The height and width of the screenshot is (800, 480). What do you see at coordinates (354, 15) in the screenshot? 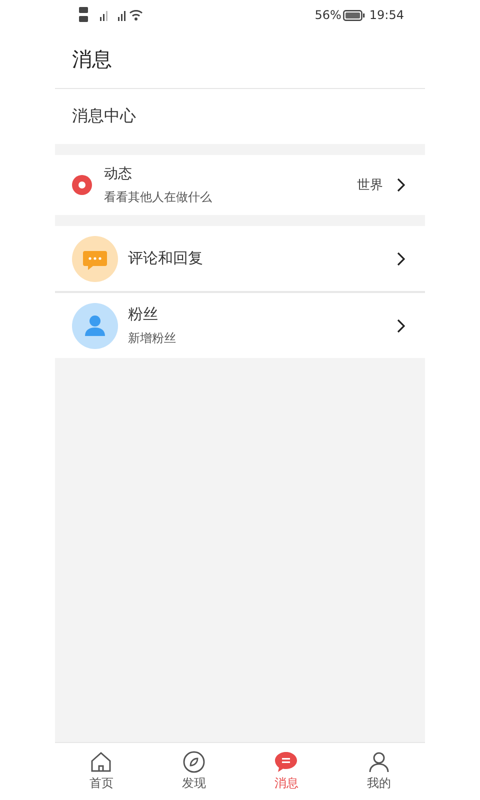
I see `battery-icon` at bounding box center [354, 15].